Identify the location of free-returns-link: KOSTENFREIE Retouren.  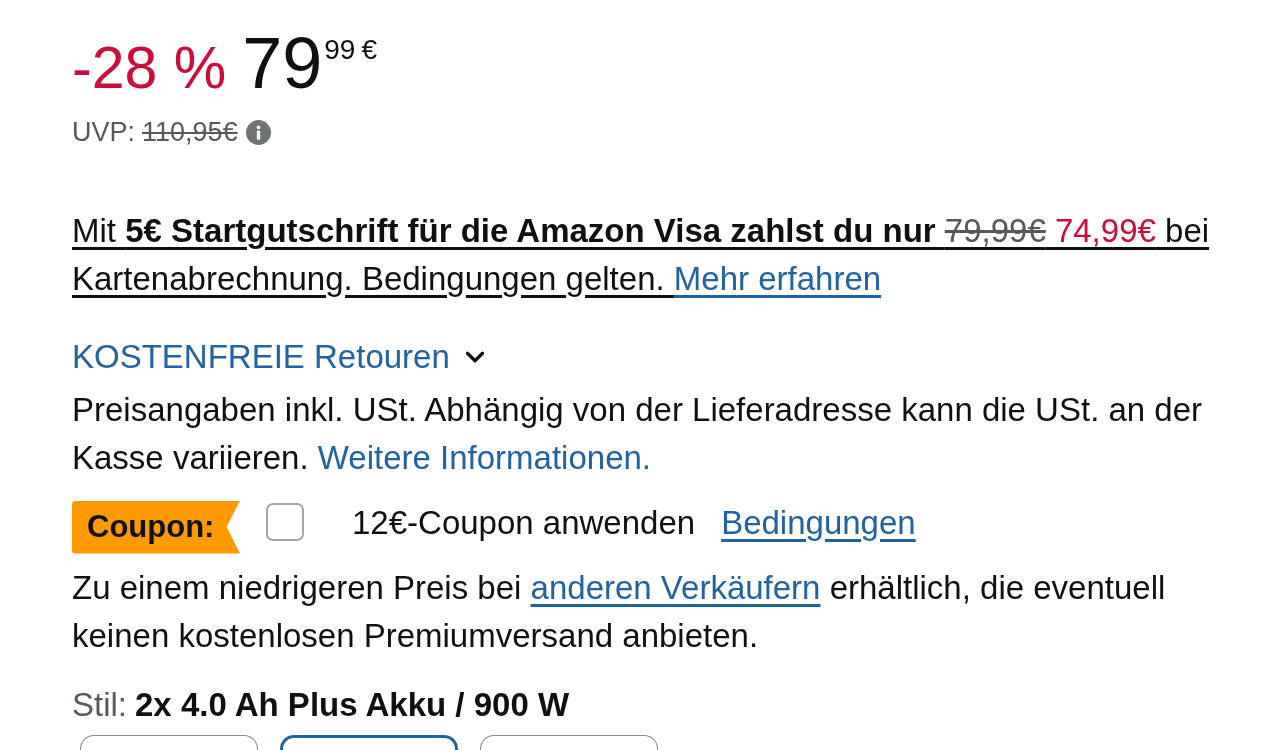
(261, 357).